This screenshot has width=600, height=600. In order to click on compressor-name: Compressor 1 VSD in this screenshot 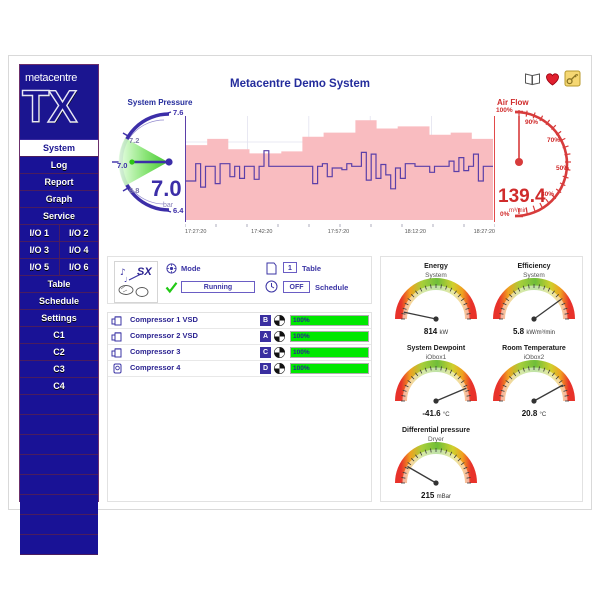, I will do `click(164, 319)`.